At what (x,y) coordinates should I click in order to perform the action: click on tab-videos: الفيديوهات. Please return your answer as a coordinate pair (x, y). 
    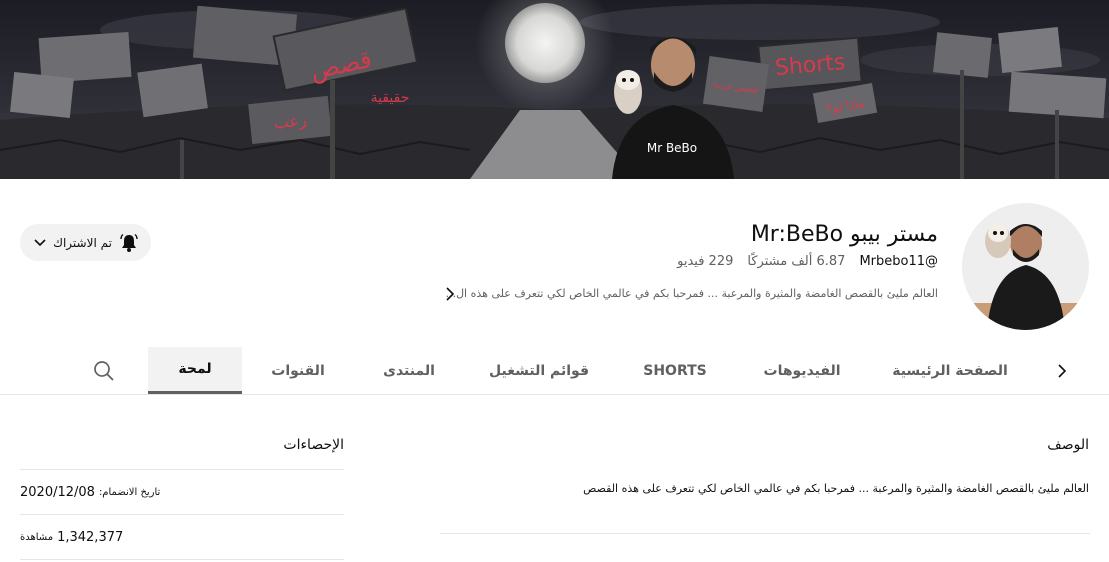
    Looking at the image, I should click on (802, 370).